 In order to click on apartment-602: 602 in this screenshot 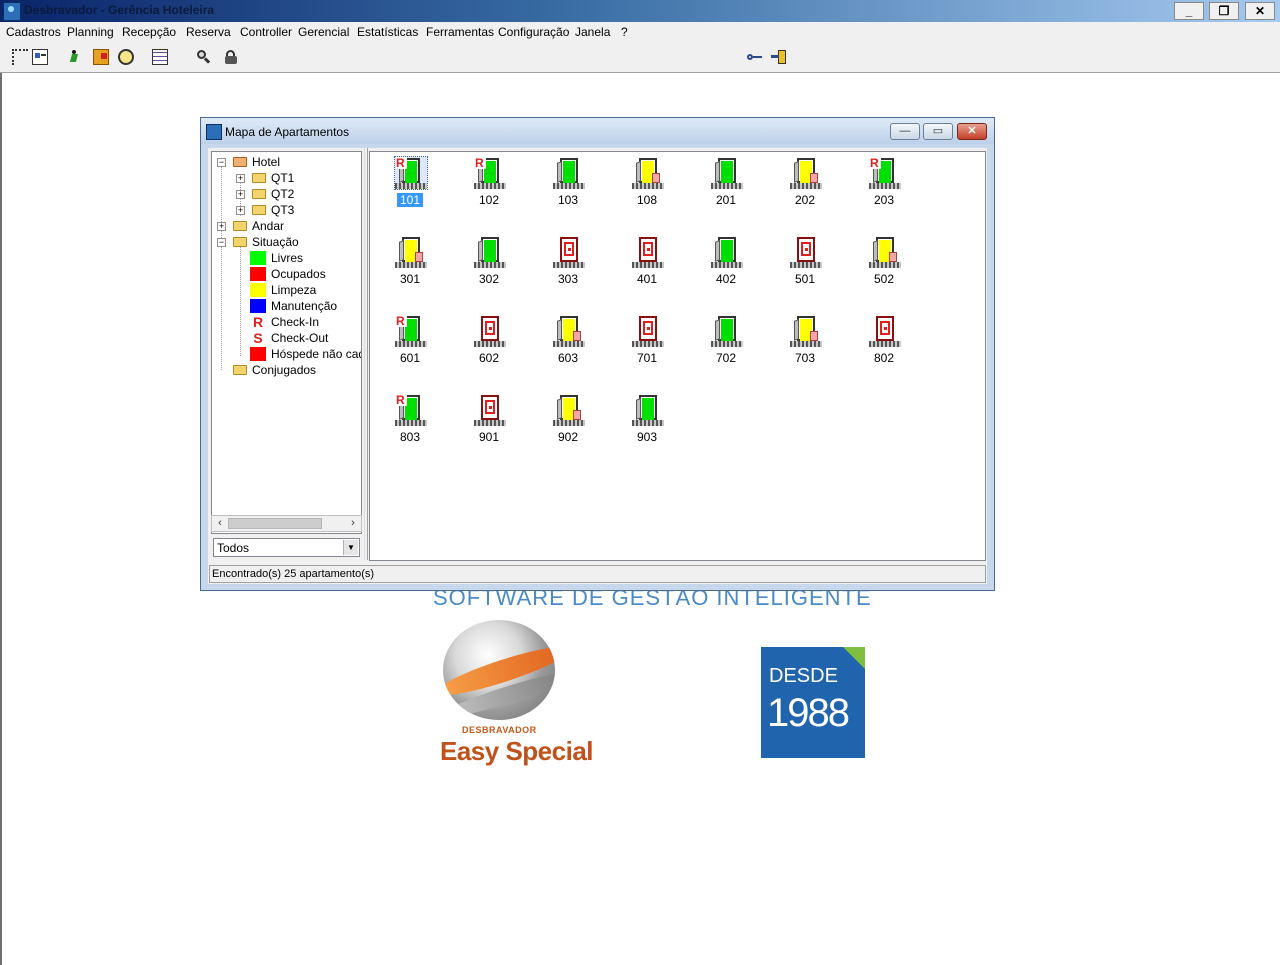, I will do `click(489, 344)`.